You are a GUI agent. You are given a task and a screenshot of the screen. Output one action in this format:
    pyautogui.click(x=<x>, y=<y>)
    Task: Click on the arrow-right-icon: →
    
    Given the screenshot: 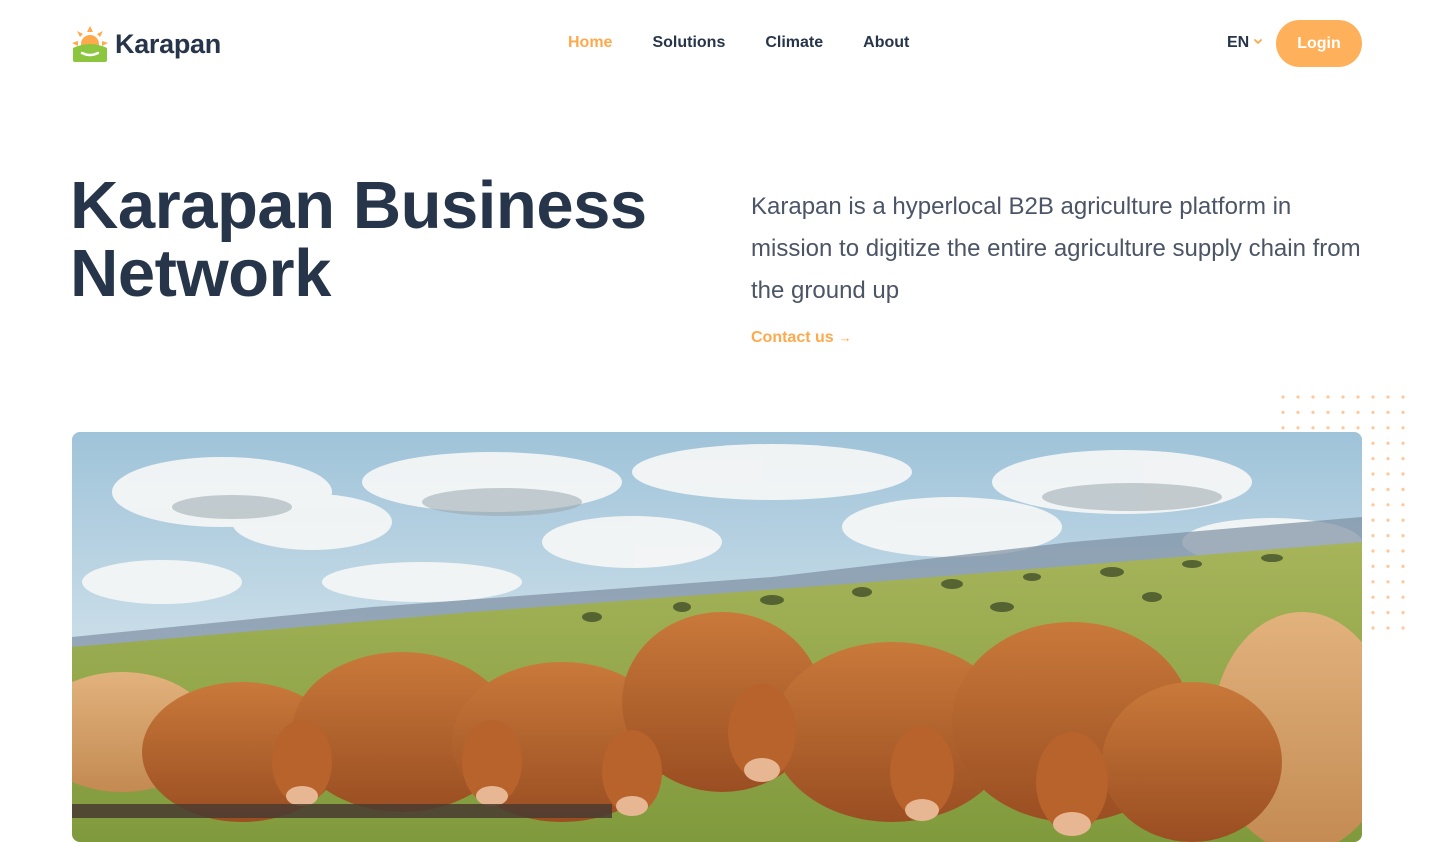 What is the action you would take?
    pyautogui.click(x=845, y=337)
    